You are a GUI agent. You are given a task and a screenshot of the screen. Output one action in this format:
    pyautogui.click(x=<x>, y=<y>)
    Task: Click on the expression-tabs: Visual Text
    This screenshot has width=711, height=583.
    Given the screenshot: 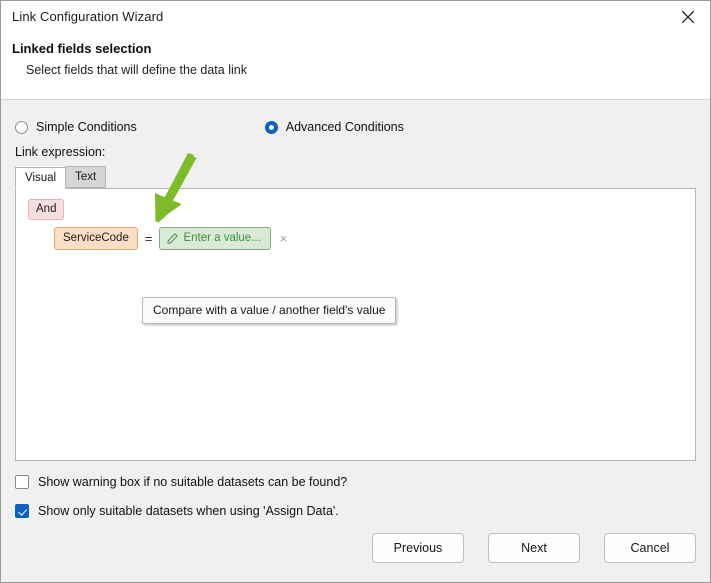 What is the action you would take?
    pyautogui.click(x=355, y=177)
    